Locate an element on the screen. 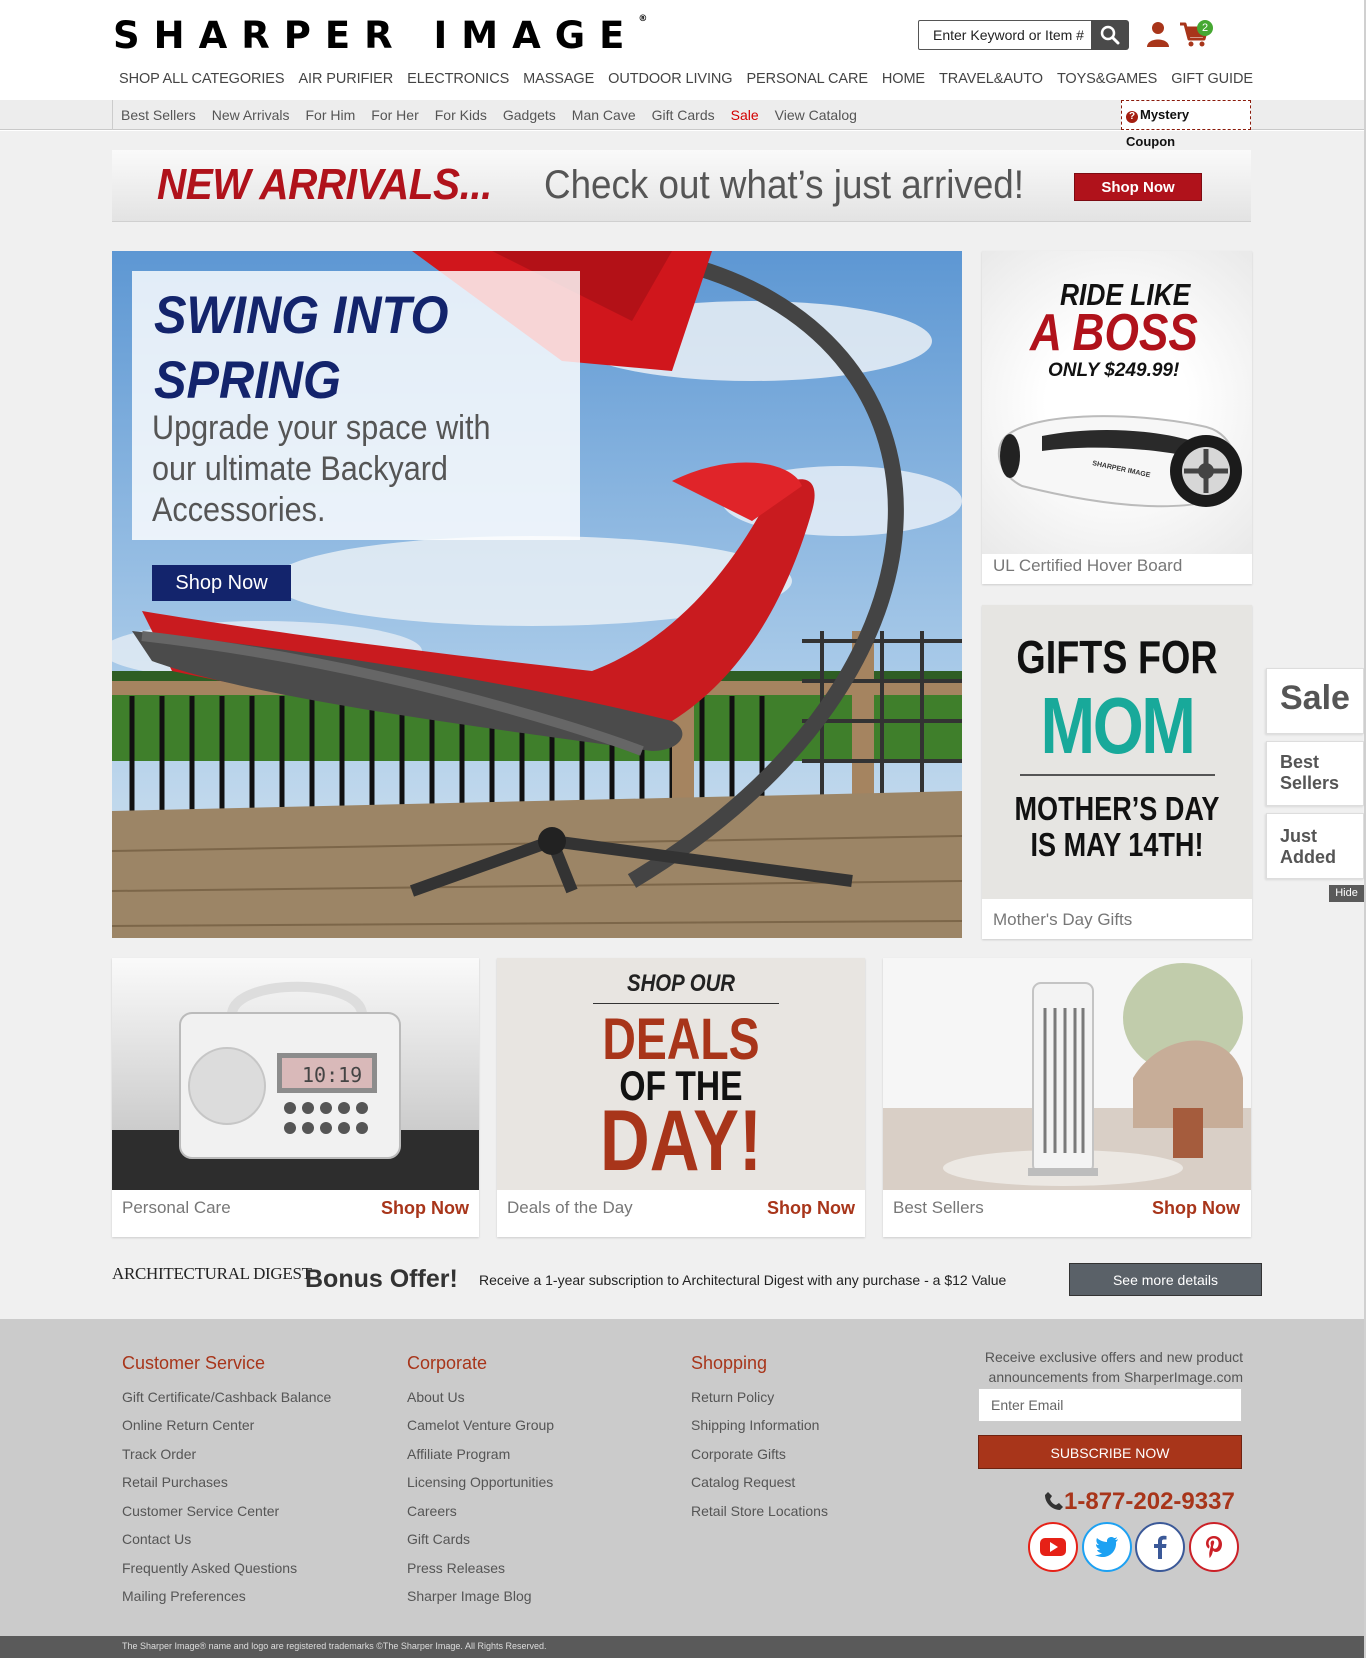 The height and width of the screenshot is (1658, 1366). search-input is located at coordinates (1005, 35).